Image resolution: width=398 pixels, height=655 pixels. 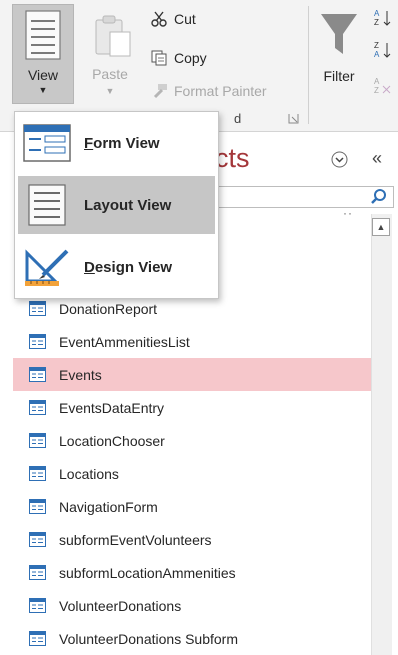 What do you see at coordinates (192, 407) in the screenshot?
I see `list-item: EventsDataEntry` at bounding box center [192, 407].